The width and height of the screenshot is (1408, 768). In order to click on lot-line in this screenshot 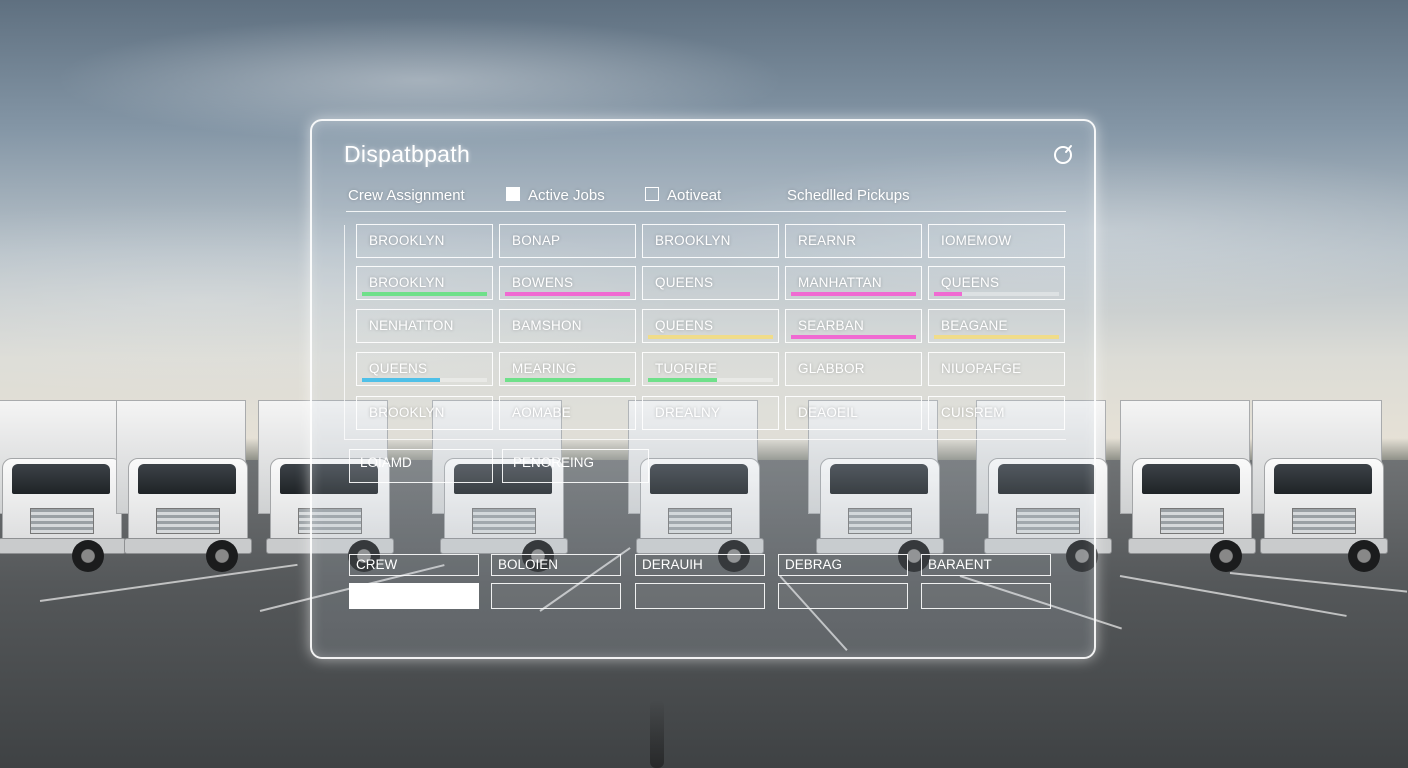, I will do `click(1318, 582)`.